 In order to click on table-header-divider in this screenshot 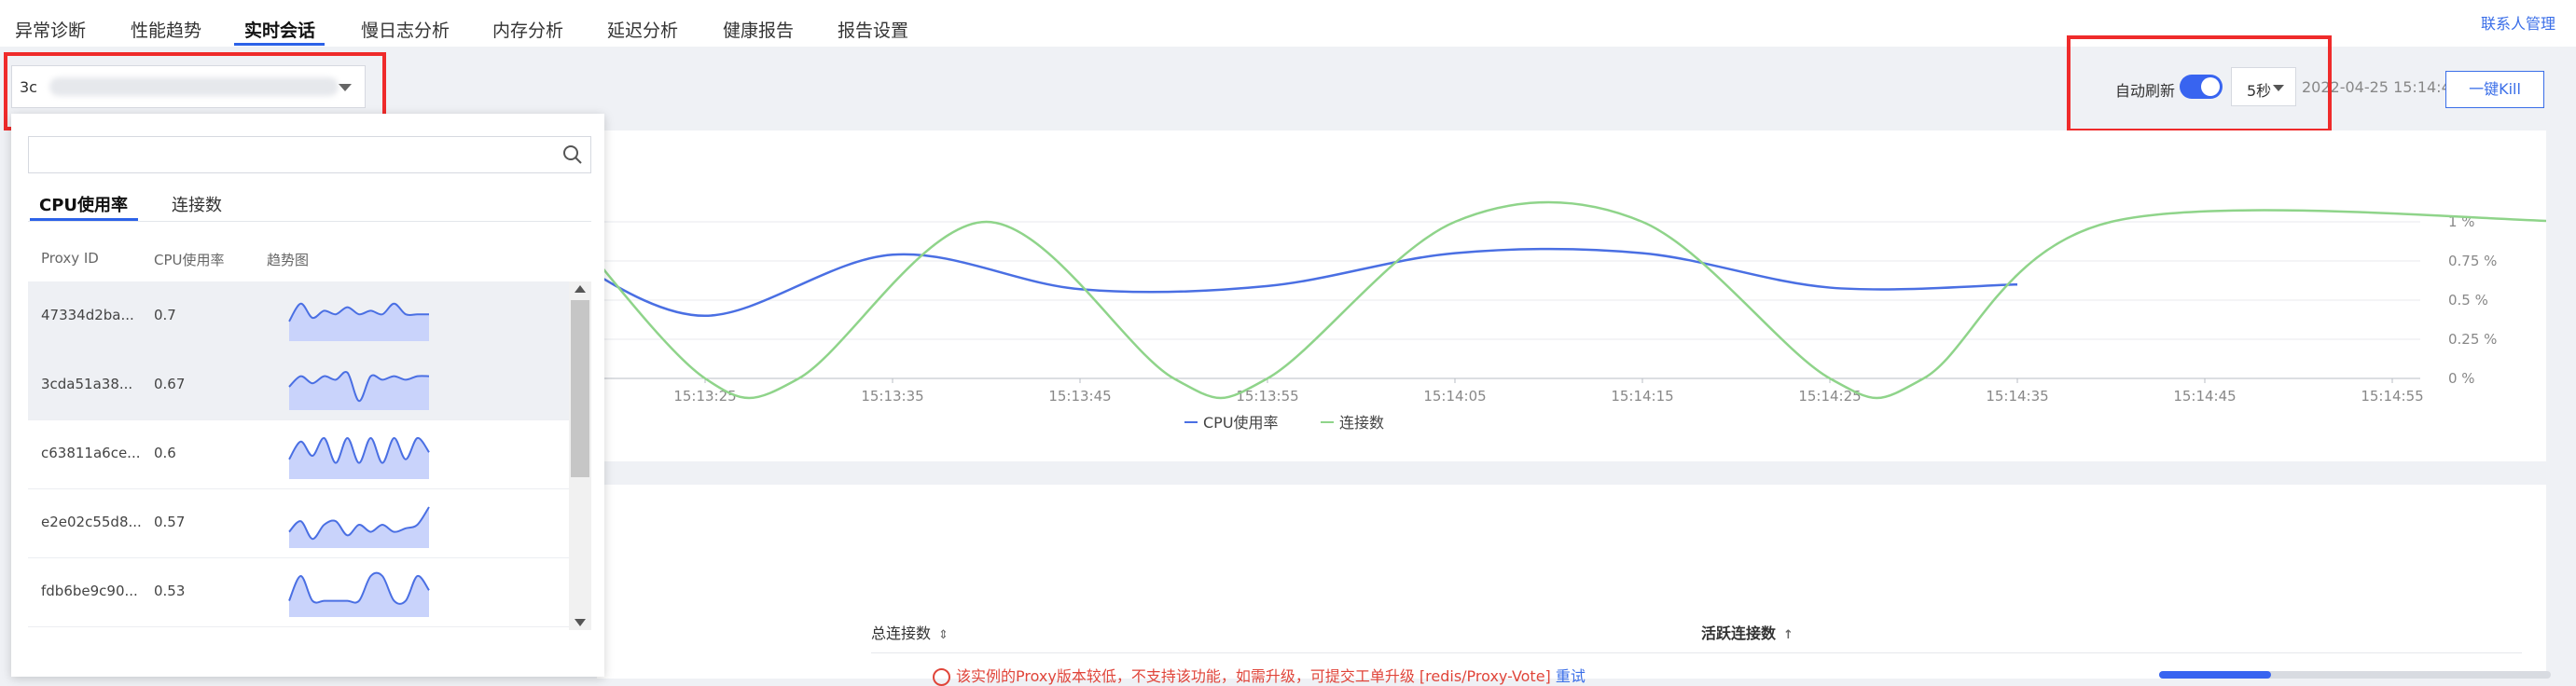, I will do `click(1696, 652)`.